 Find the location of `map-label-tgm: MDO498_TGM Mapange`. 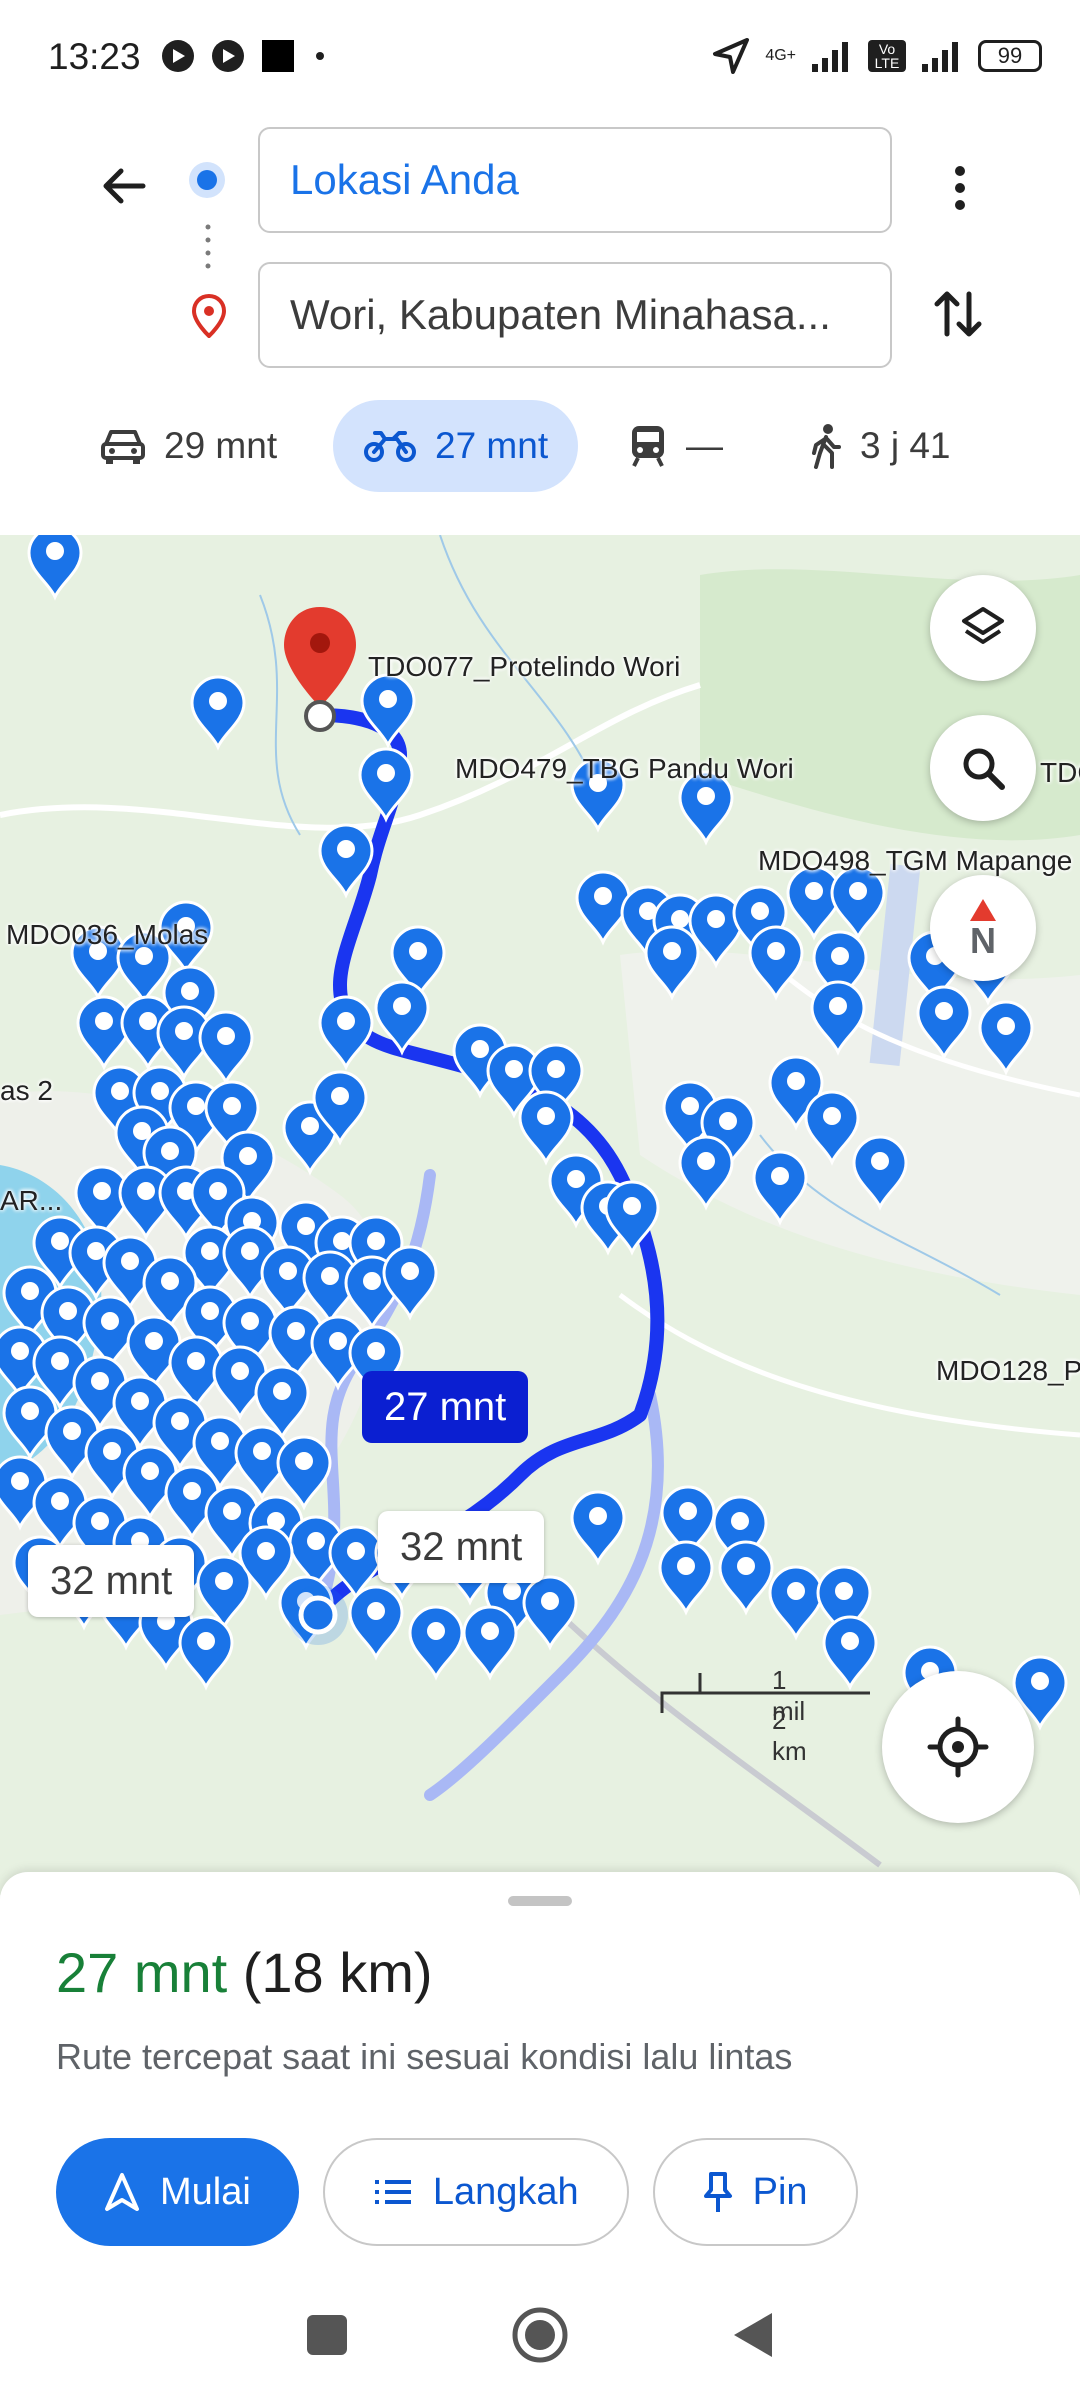

map-label-tgm: MDO498_TGM Mapange is located at coordinates (915, 861).